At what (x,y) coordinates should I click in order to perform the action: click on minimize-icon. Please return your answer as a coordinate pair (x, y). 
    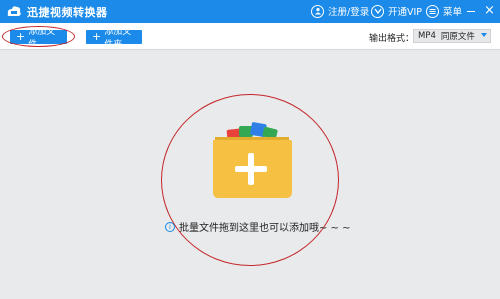
    Looking at the image, I should click on (471, 12).